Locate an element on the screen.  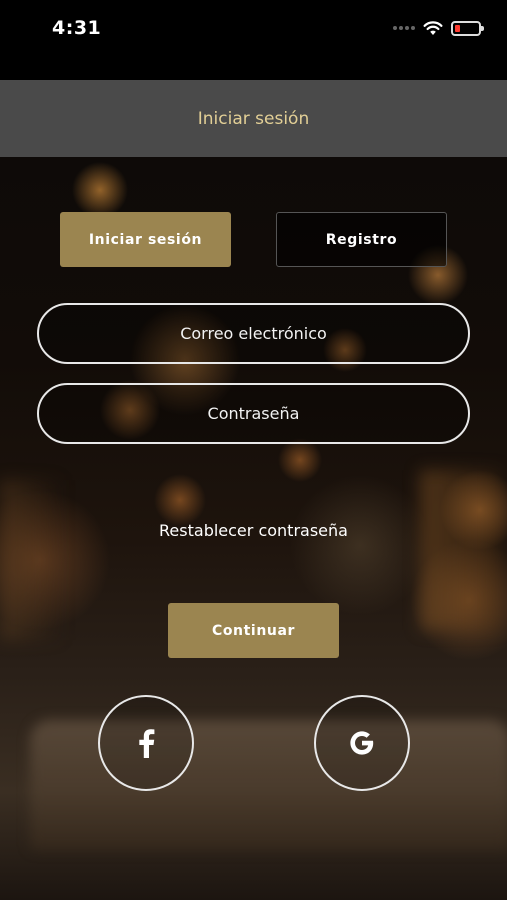
google-login-button is located at coordinates (362, 743).